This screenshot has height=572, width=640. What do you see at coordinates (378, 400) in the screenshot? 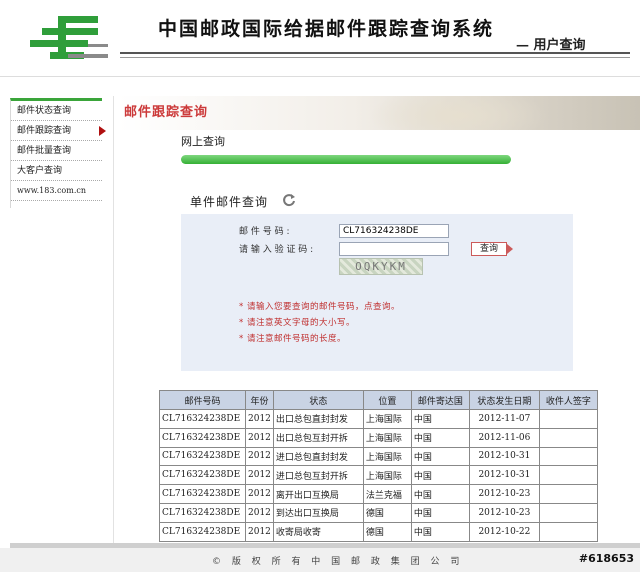
I see `table-header-row: 邮件号码 年份 状态 位置 邮件寄达国 状态发生日期 收件人签字` at bounding box center [378, 400].